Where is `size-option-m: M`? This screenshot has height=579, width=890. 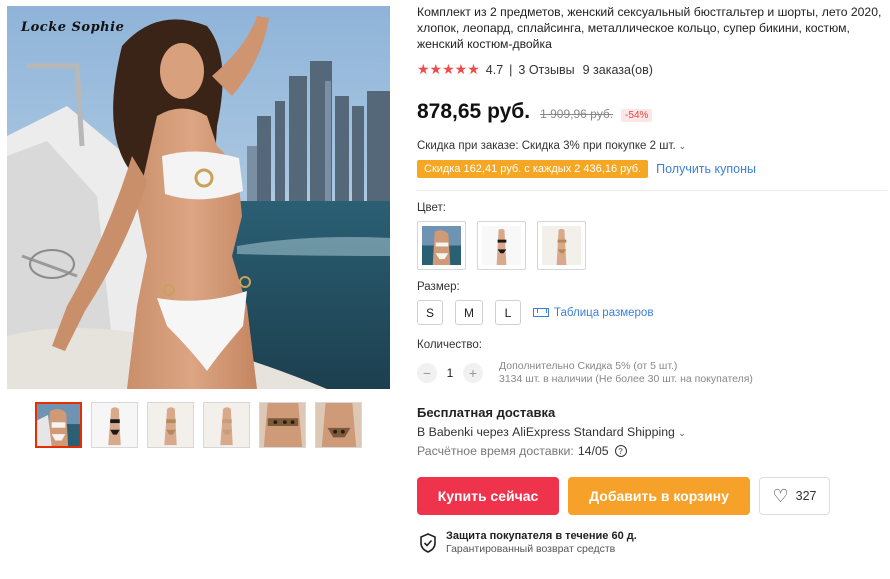
size-option-m: M is located at coordinates (469, 312).